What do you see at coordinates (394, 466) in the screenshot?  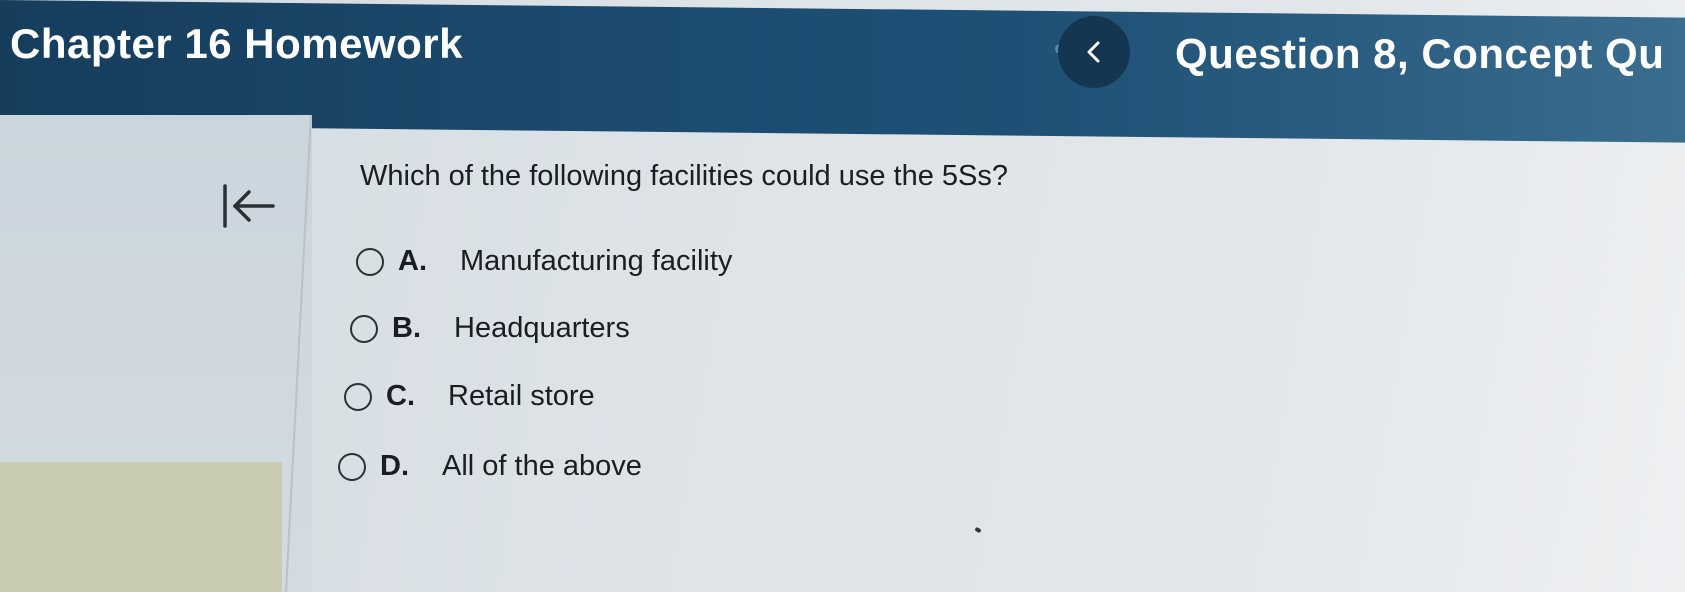 I see `option-letter: D.` at bounding box center [394, 466].